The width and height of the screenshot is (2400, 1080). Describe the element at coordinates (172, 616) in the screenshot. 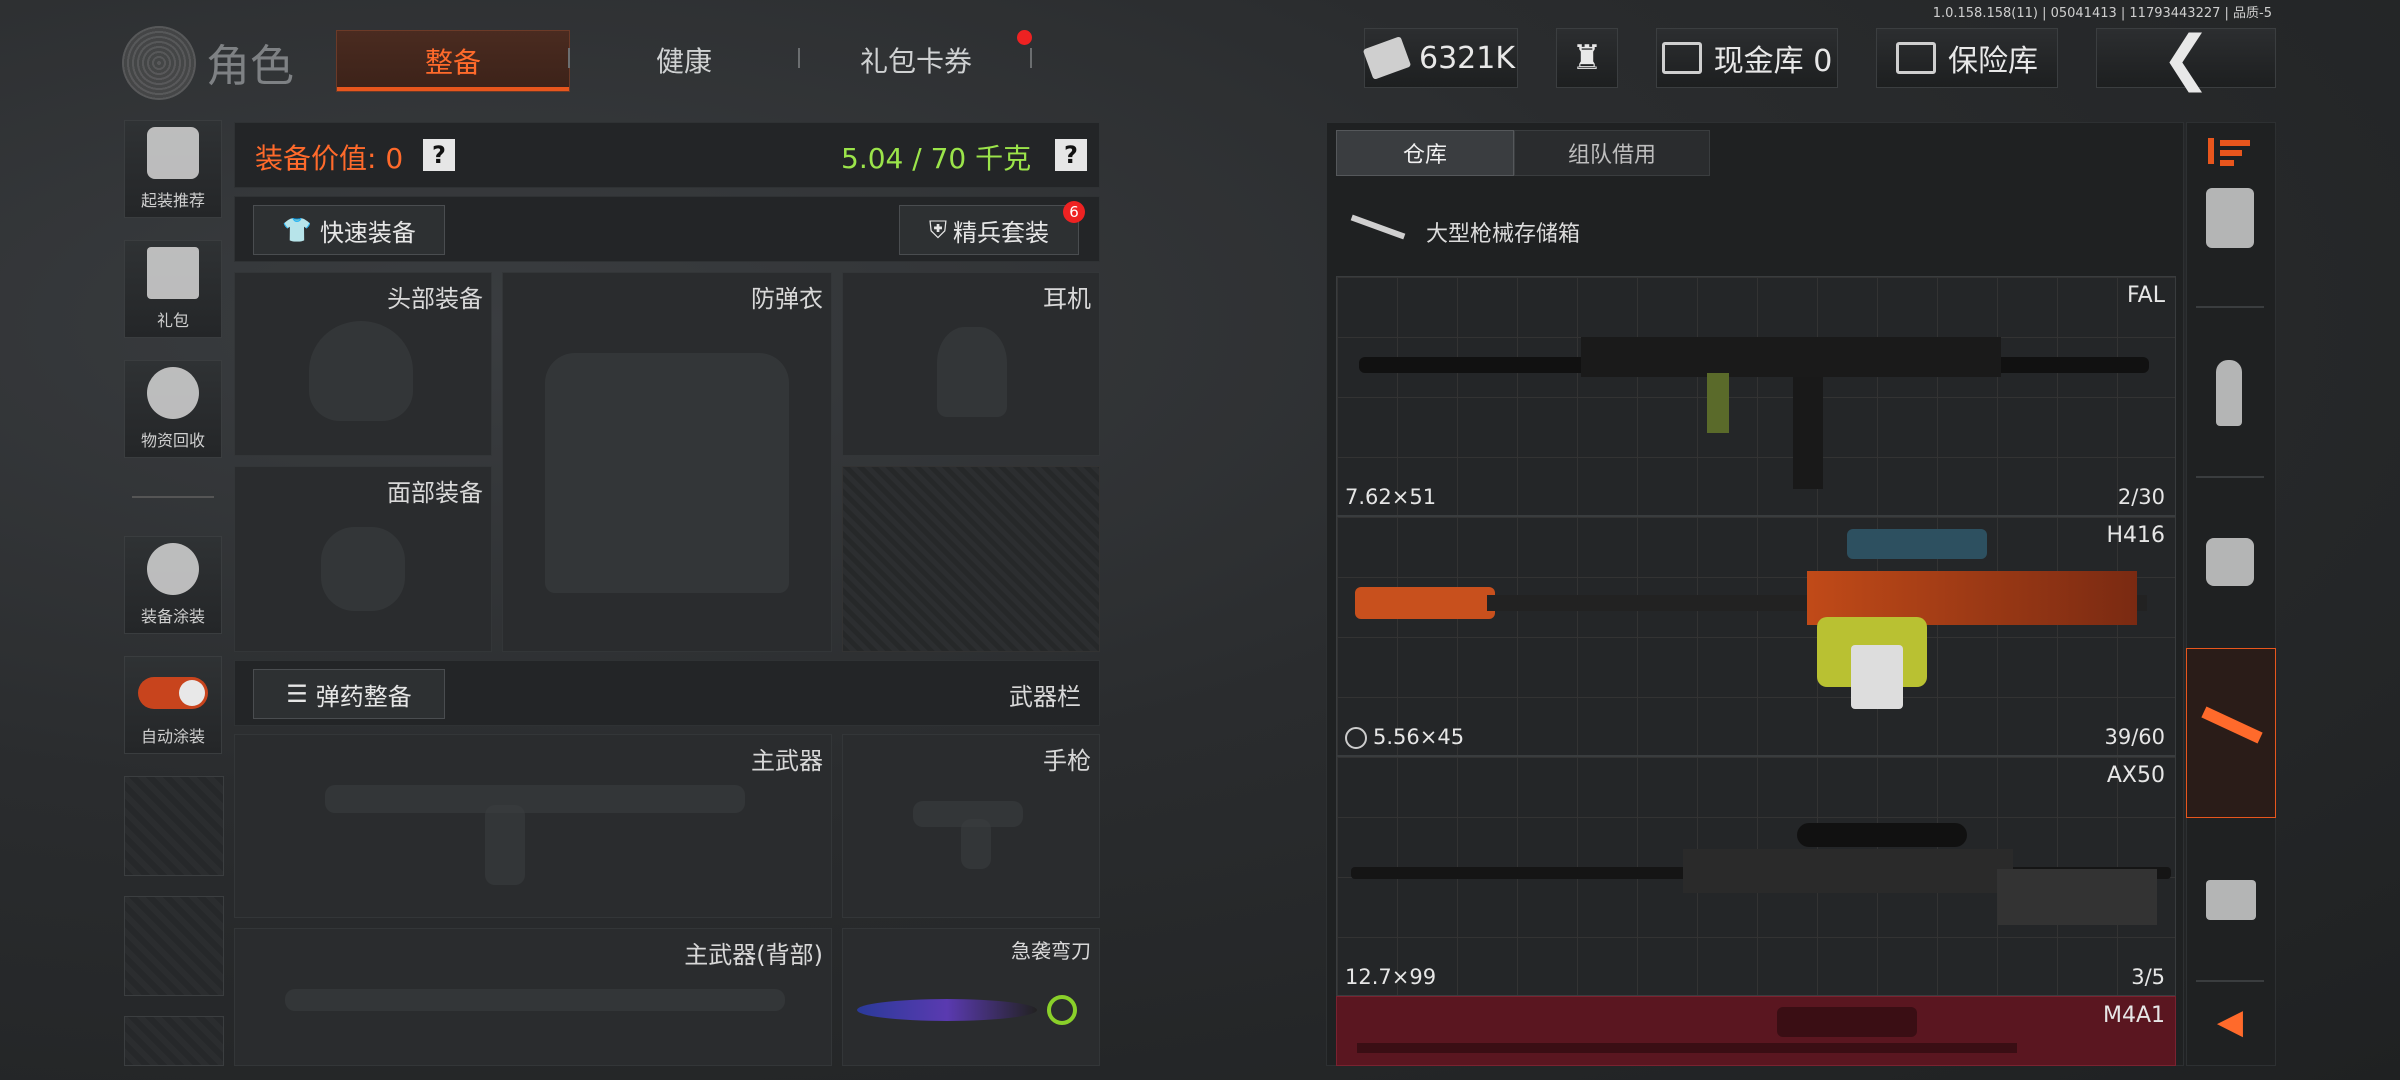

I see `sidebar-item-label: 装备涂装` at that location.